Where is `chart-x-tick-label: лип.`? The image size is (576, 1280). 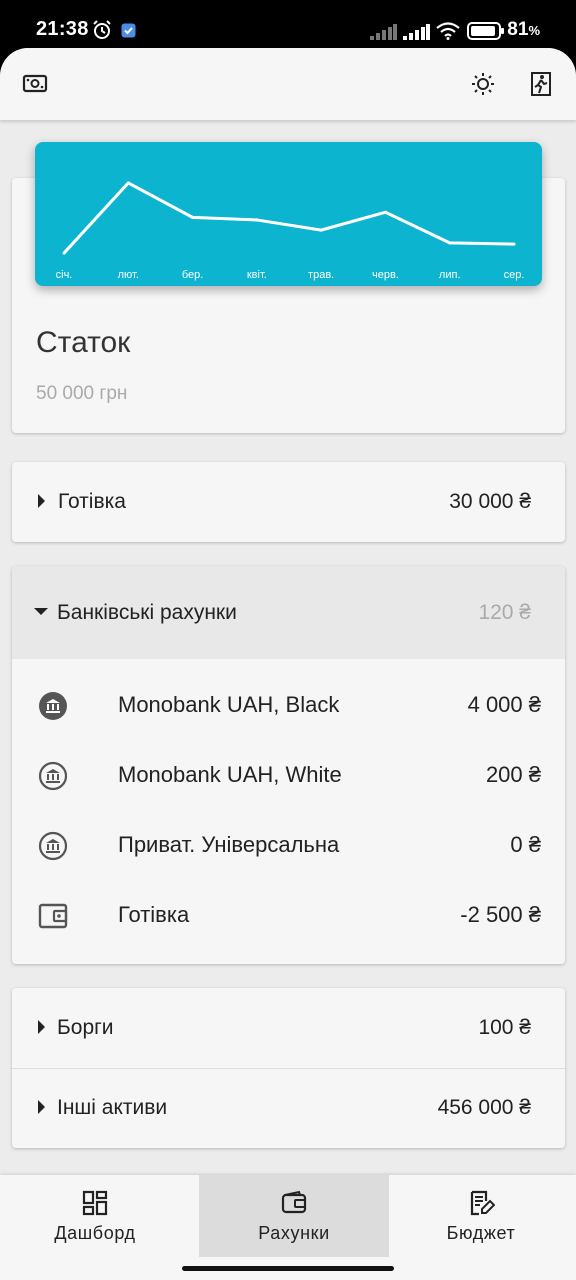 chart-x-tick-label: лип. is located at coordinates (450, 275).